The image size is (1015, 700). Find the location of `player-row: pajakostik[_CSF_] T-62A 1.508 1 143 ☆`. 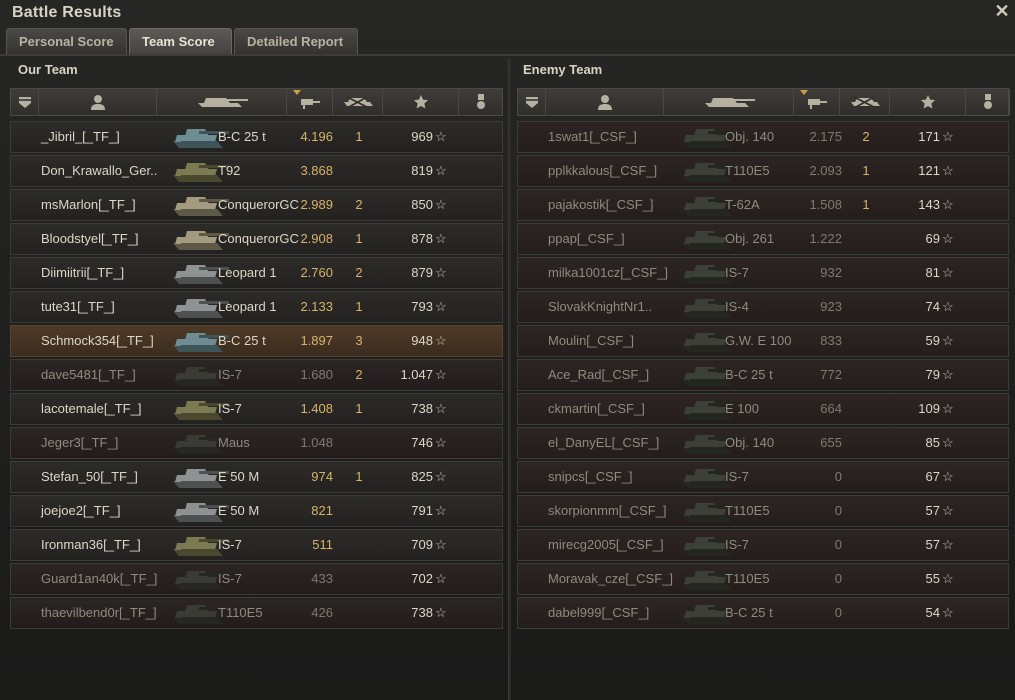

player-row: pajakostik[_CSF_] T-62A 1.508 1 143 ☆ is located at coordinates (763, 205).